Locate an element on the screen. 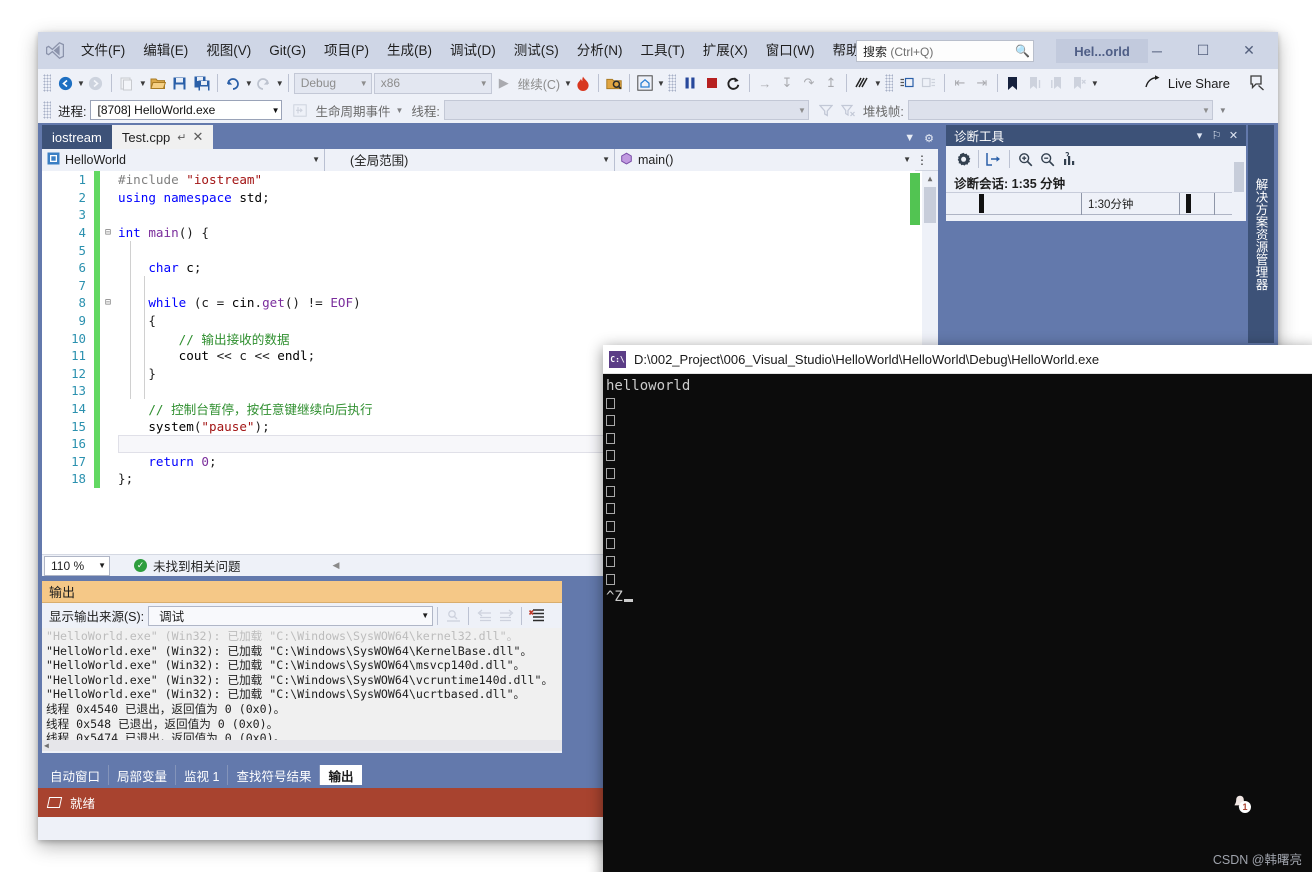 The image size is (1312, 872). scroll-up-icon: ▲ is located at coordinates (930, 178).